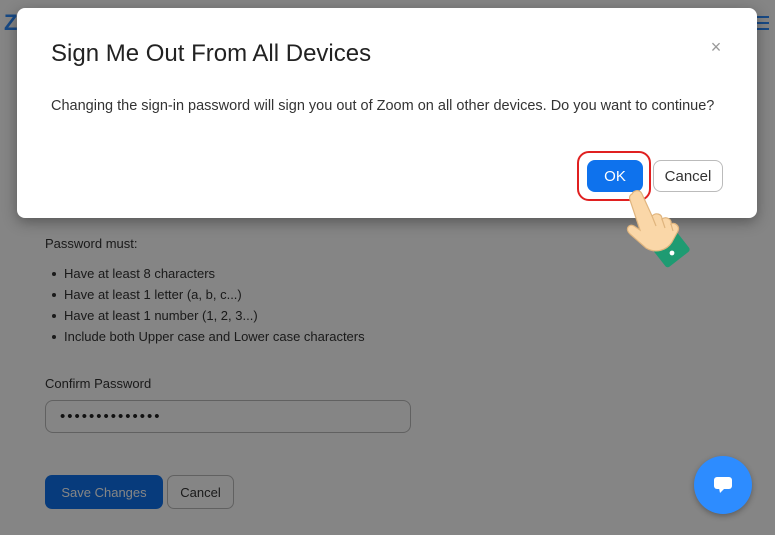 The height and width of the screenshot is (535, 775). I want to click on close-icon: ×, so click(716, 47).